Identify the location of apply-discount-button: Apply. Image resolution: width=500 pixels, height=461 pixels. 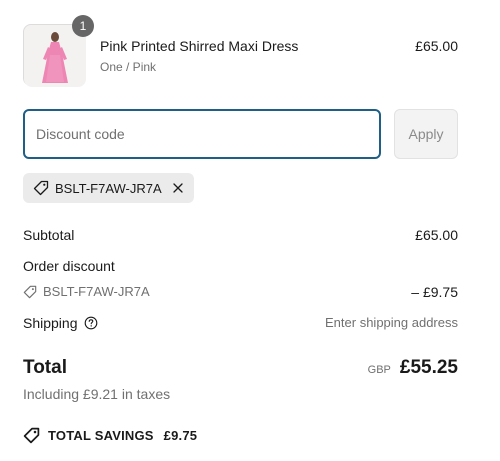
(426, 134).